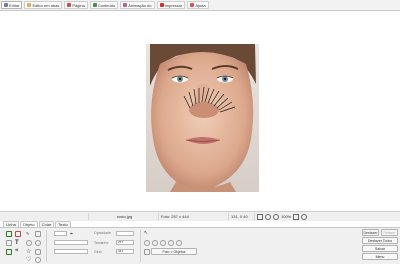 This screenshot has width=400, height=264. I want to click on ellipse-shape-icon, so click(38, 243).